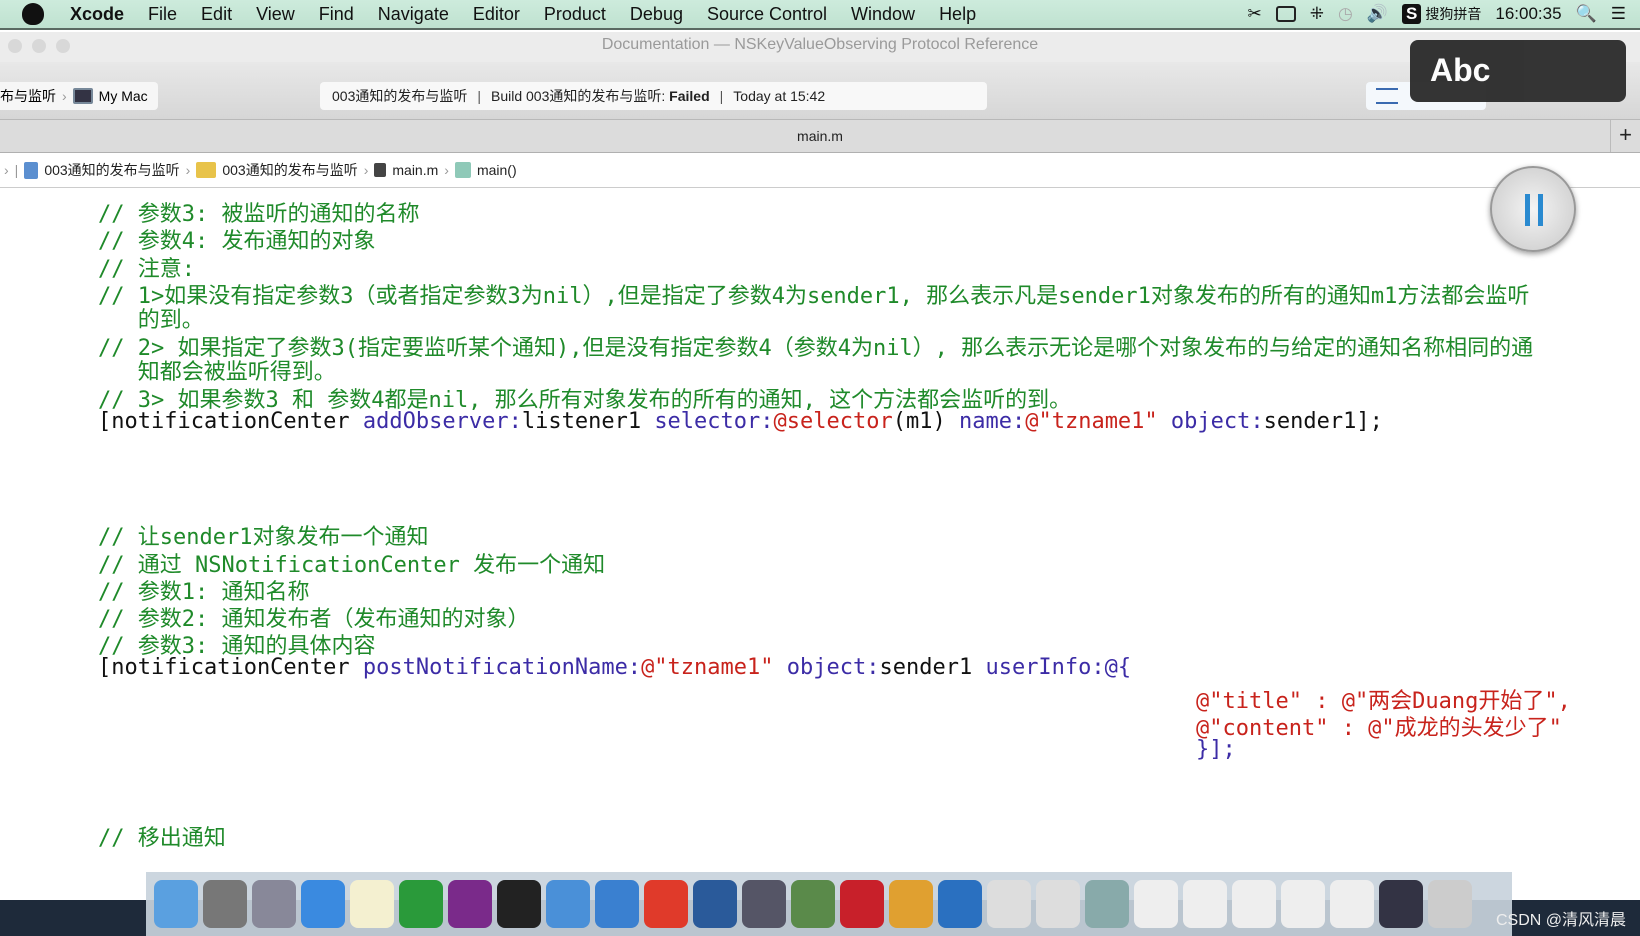 This screenshot has height=936, width=1640. Describe the element at coordinates (1216, 749) in the screenshot. I see `code-token: }];` at that location.